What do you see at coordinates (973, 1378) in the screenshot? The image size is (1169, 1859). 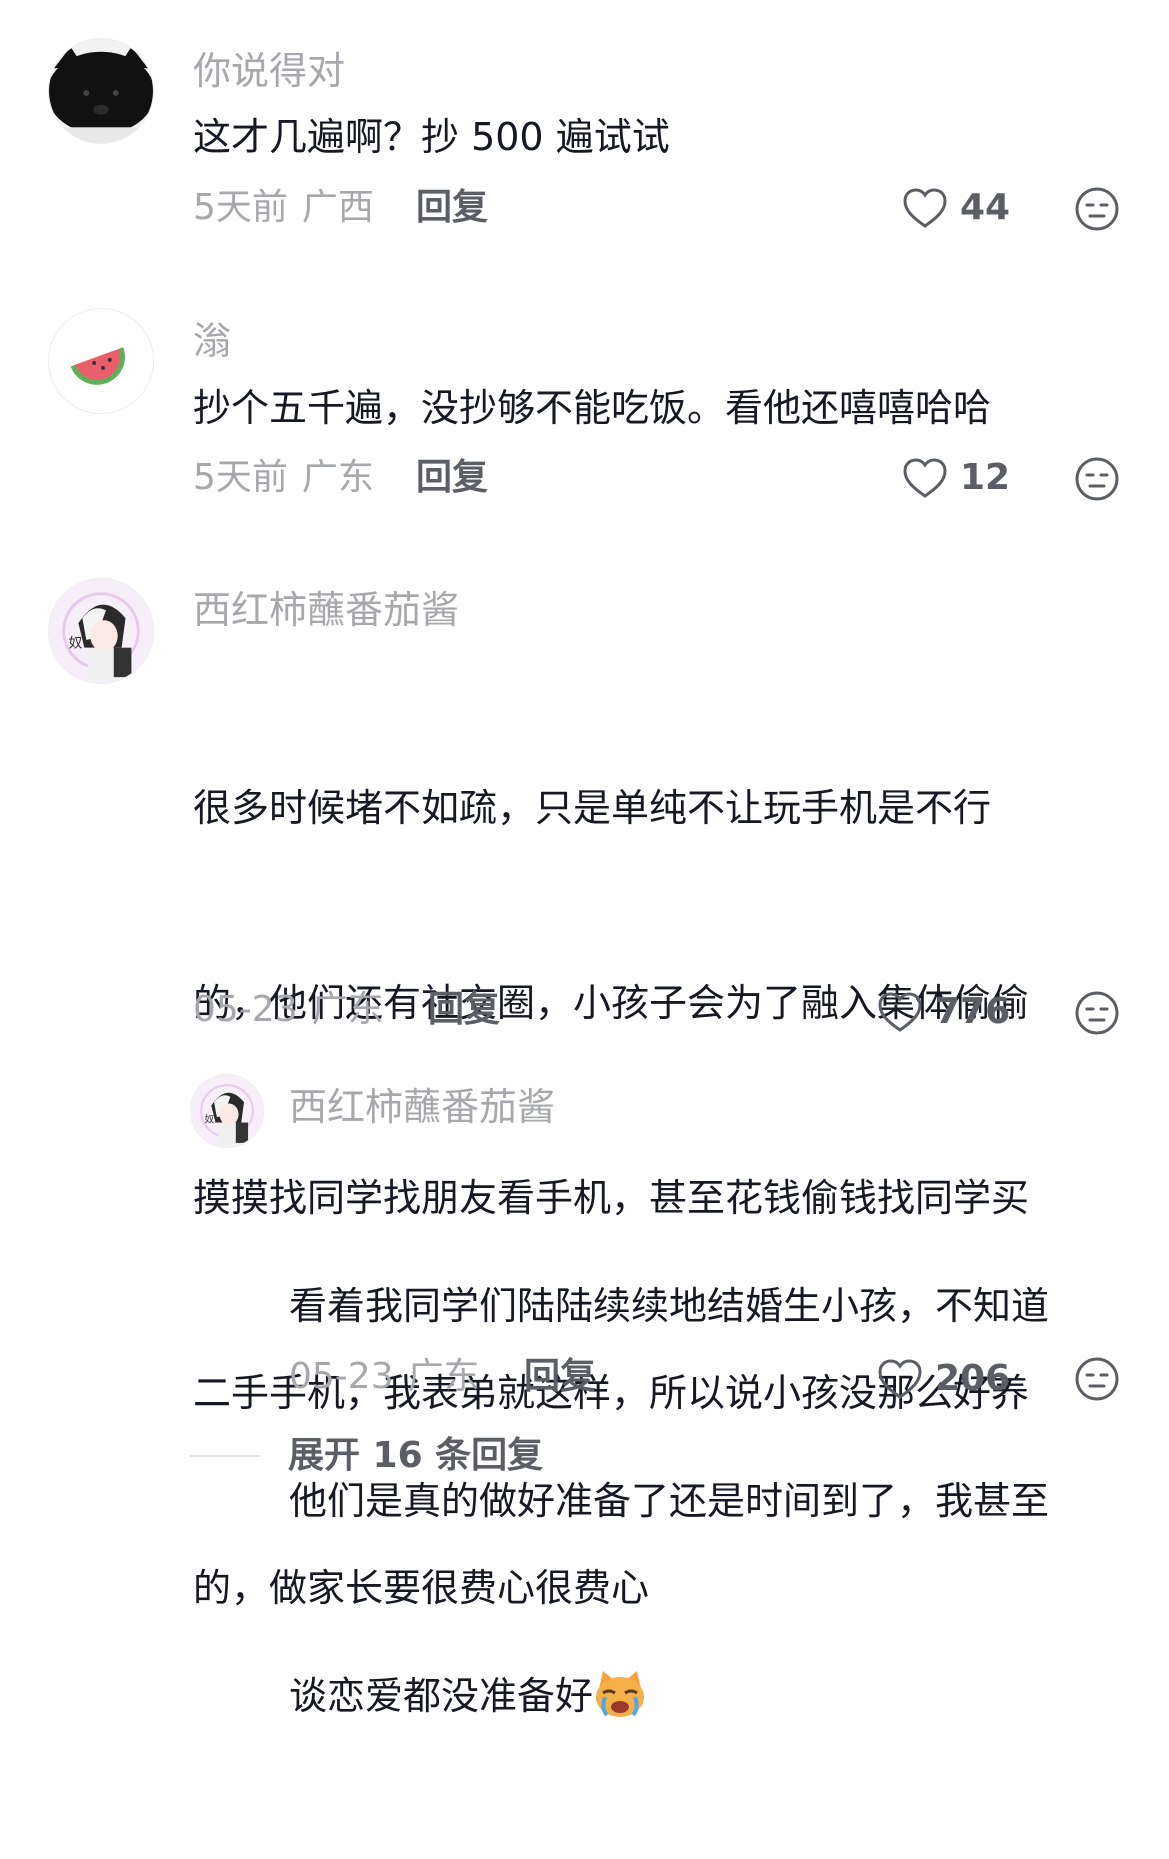 I see `like-count: 206` at bounding box center [973, 1378].